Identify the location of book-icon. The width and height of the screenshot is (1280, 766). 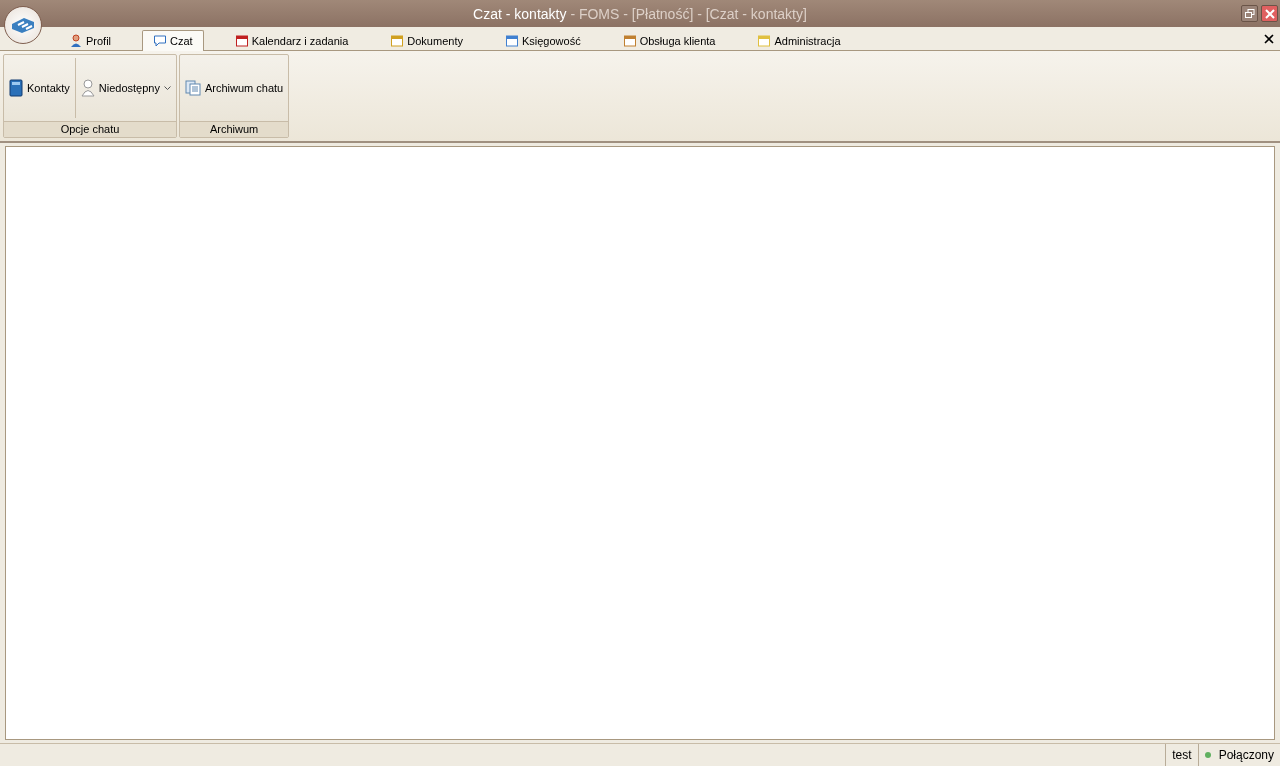
(16, 88).